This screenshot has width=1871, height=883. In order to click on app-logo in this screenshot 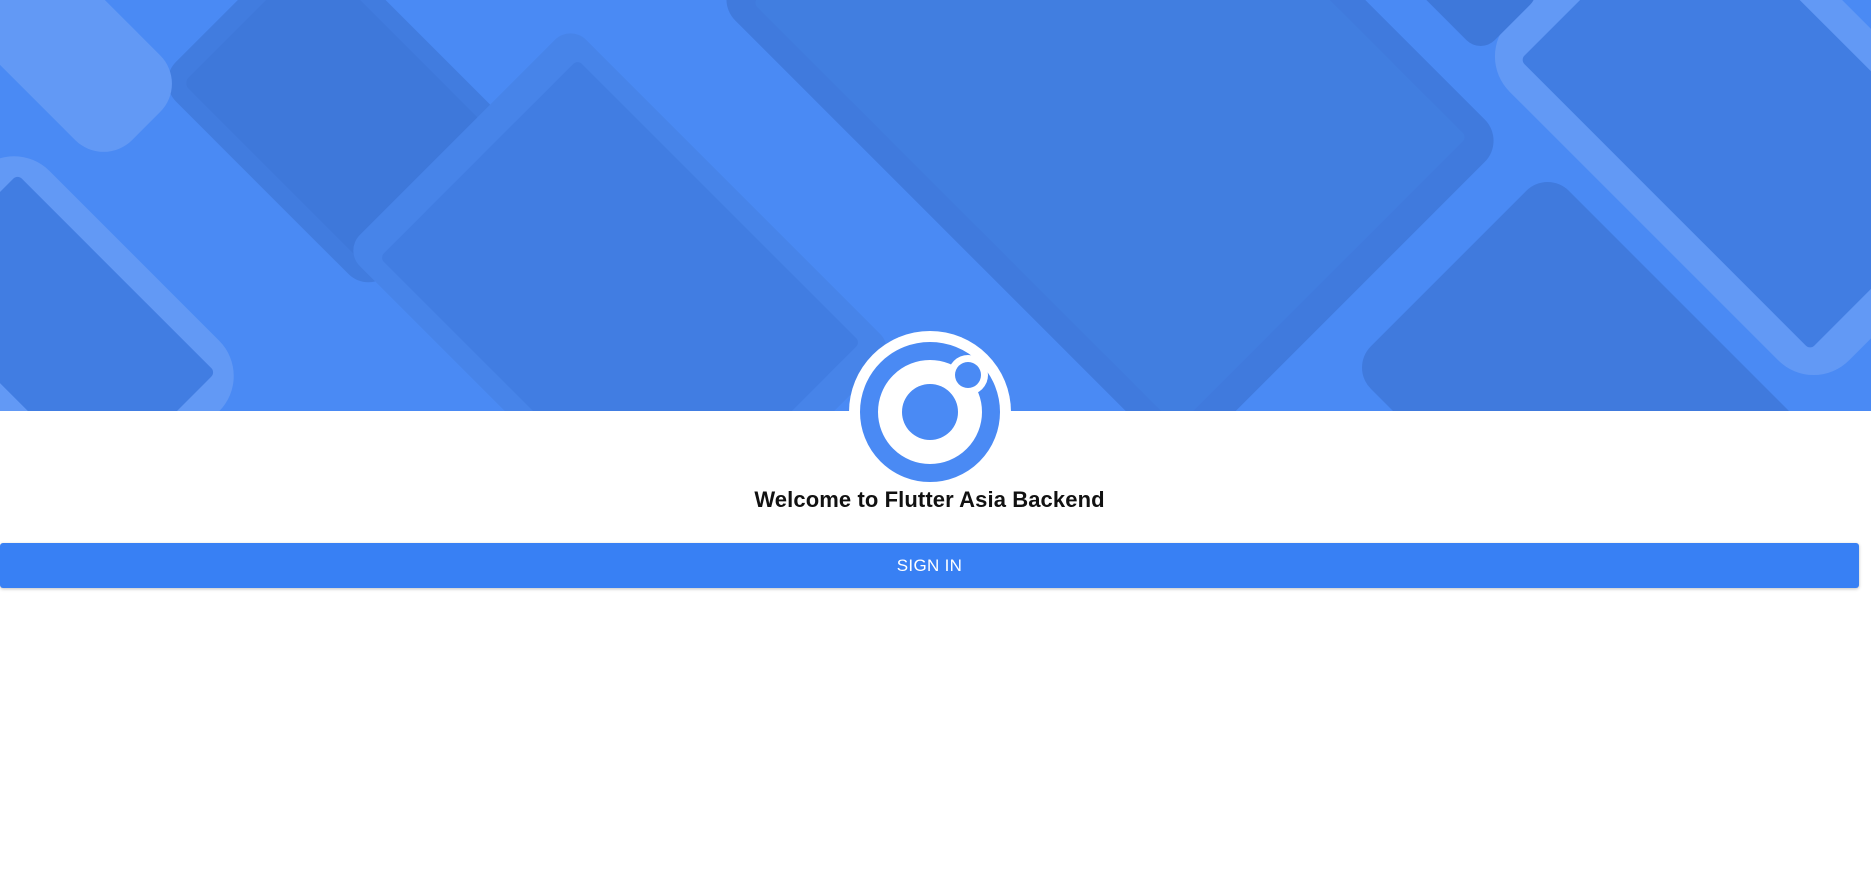, I will do `click(930, 412)`.